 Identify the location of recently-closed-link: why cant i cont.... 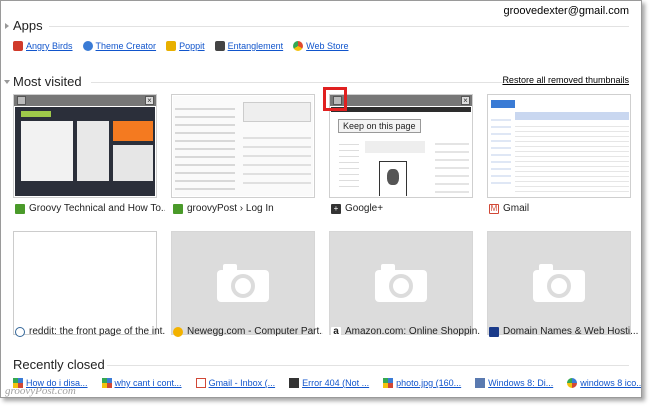
(148, 383).